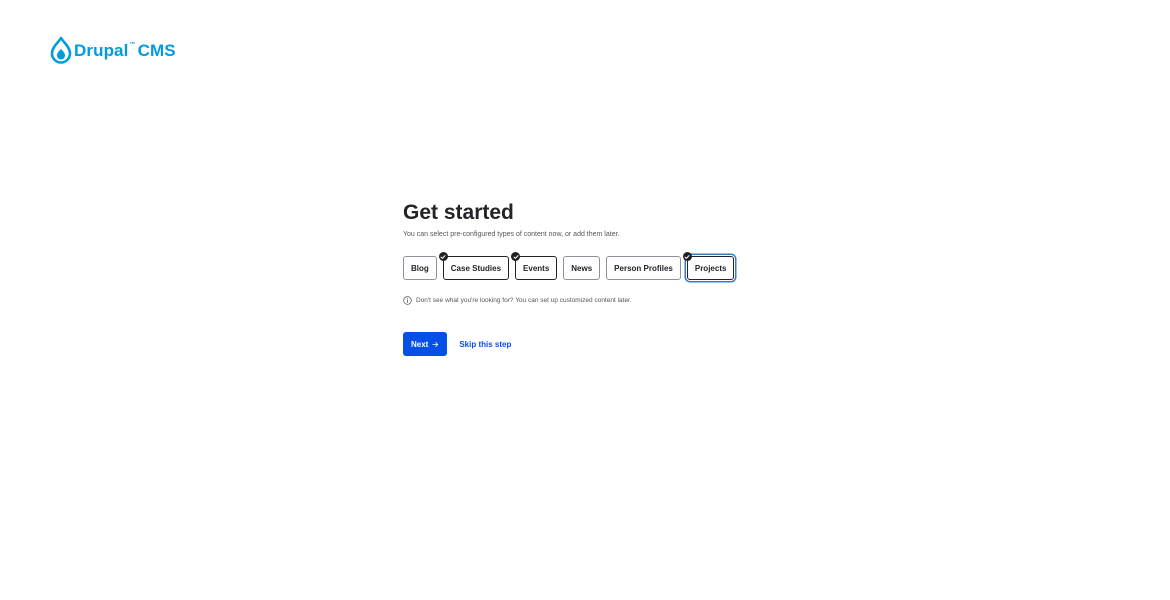  I want to click on option-projects: Projects, so click(708, 266).